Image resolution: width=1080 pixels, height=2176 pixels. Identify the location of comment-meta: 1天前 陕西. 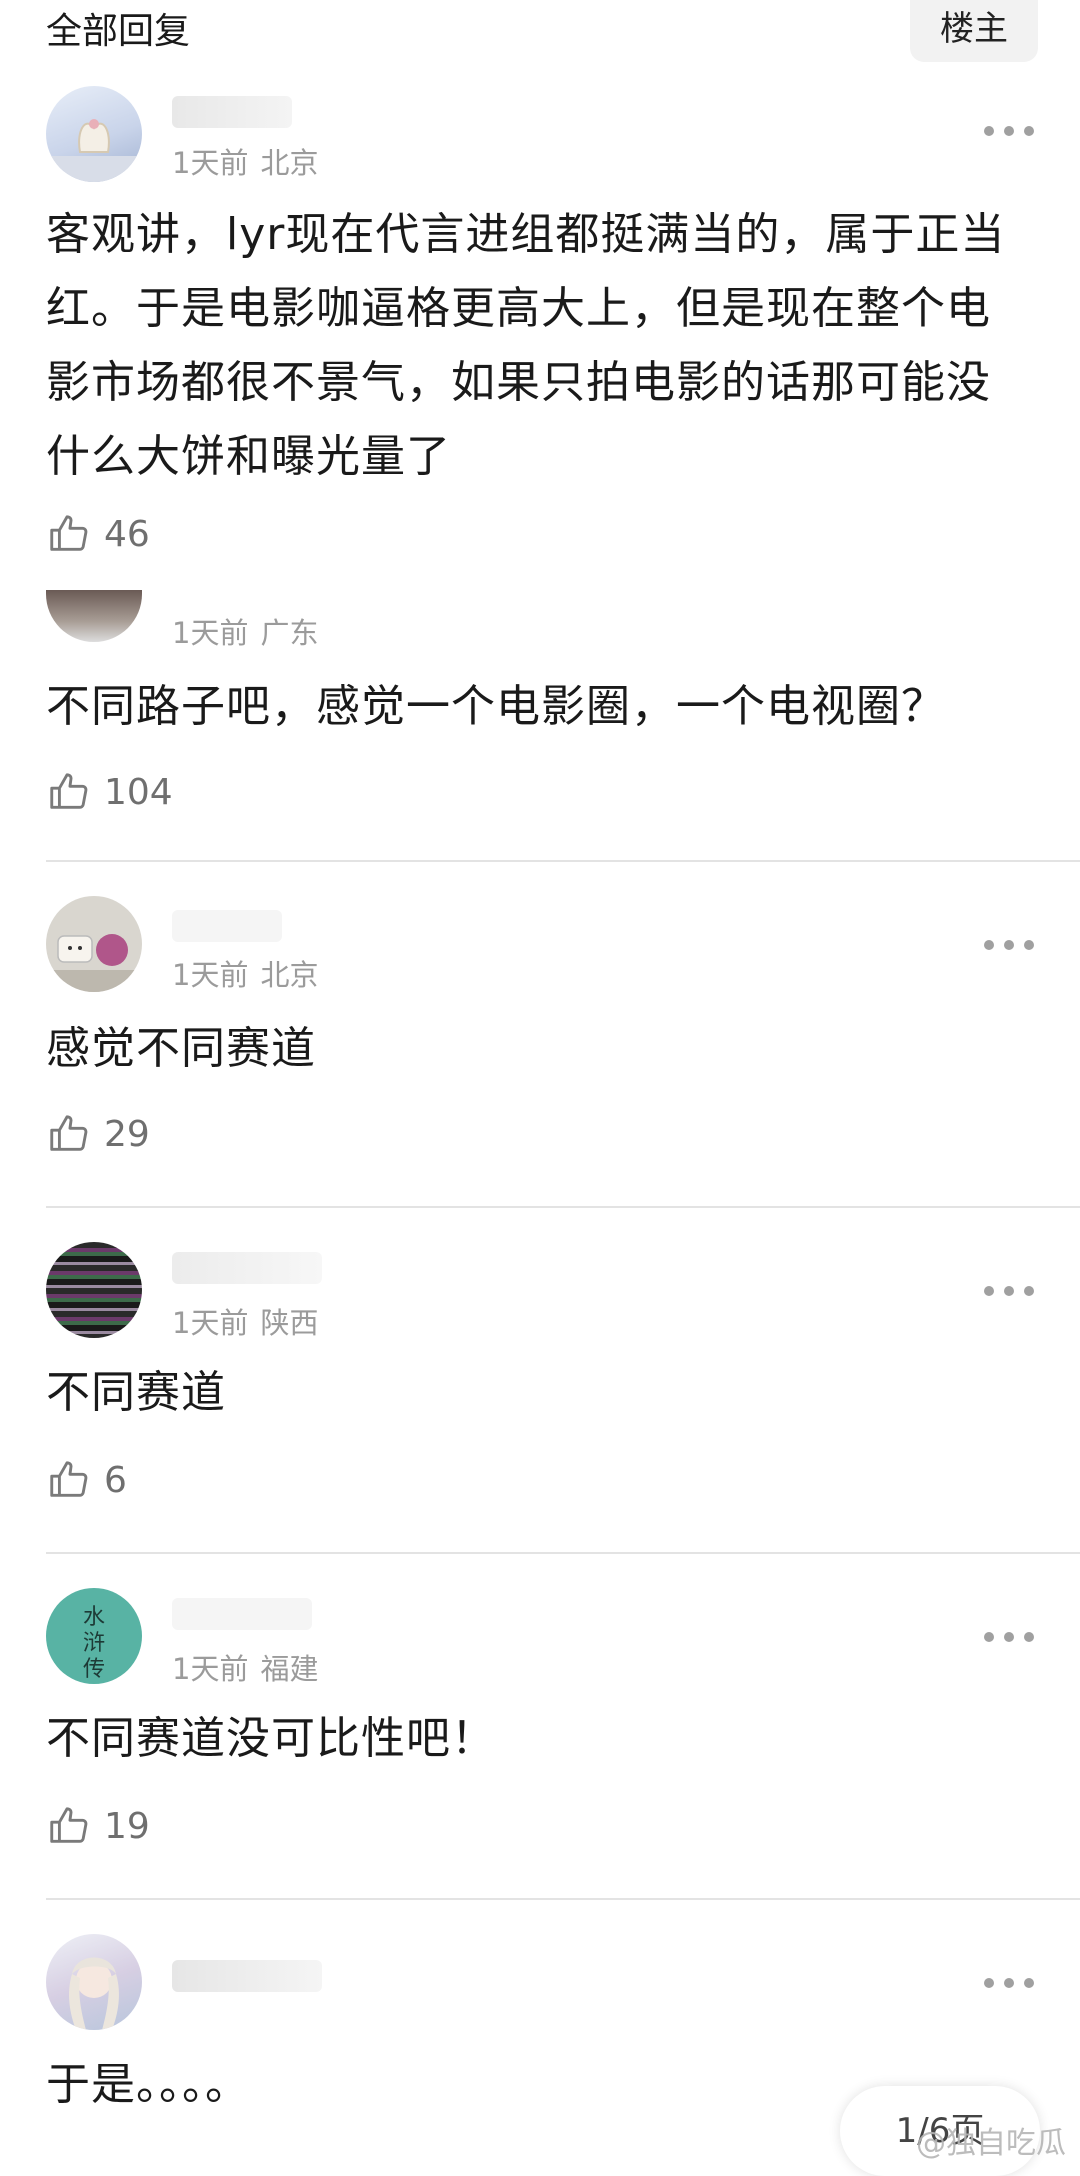
(245, 1321).